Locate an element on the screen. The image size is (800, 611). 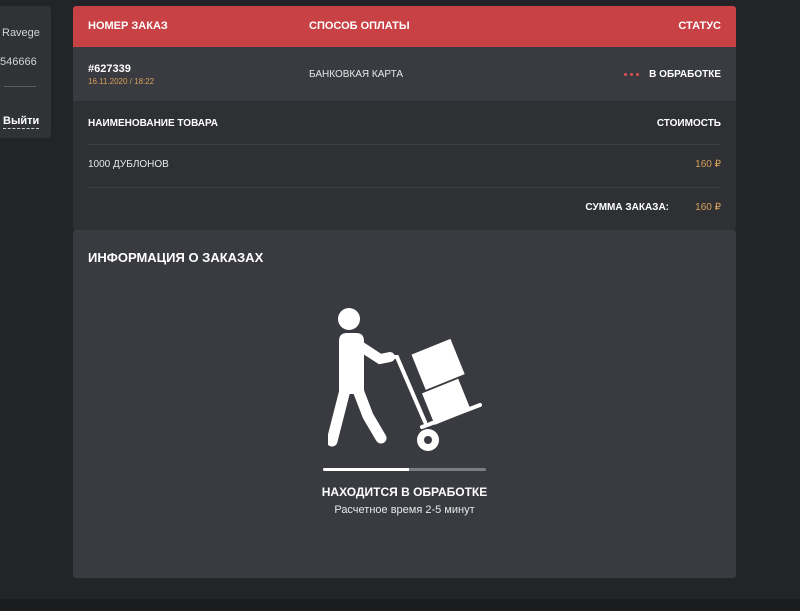
progress-fill is located at coordinates (366, 469).